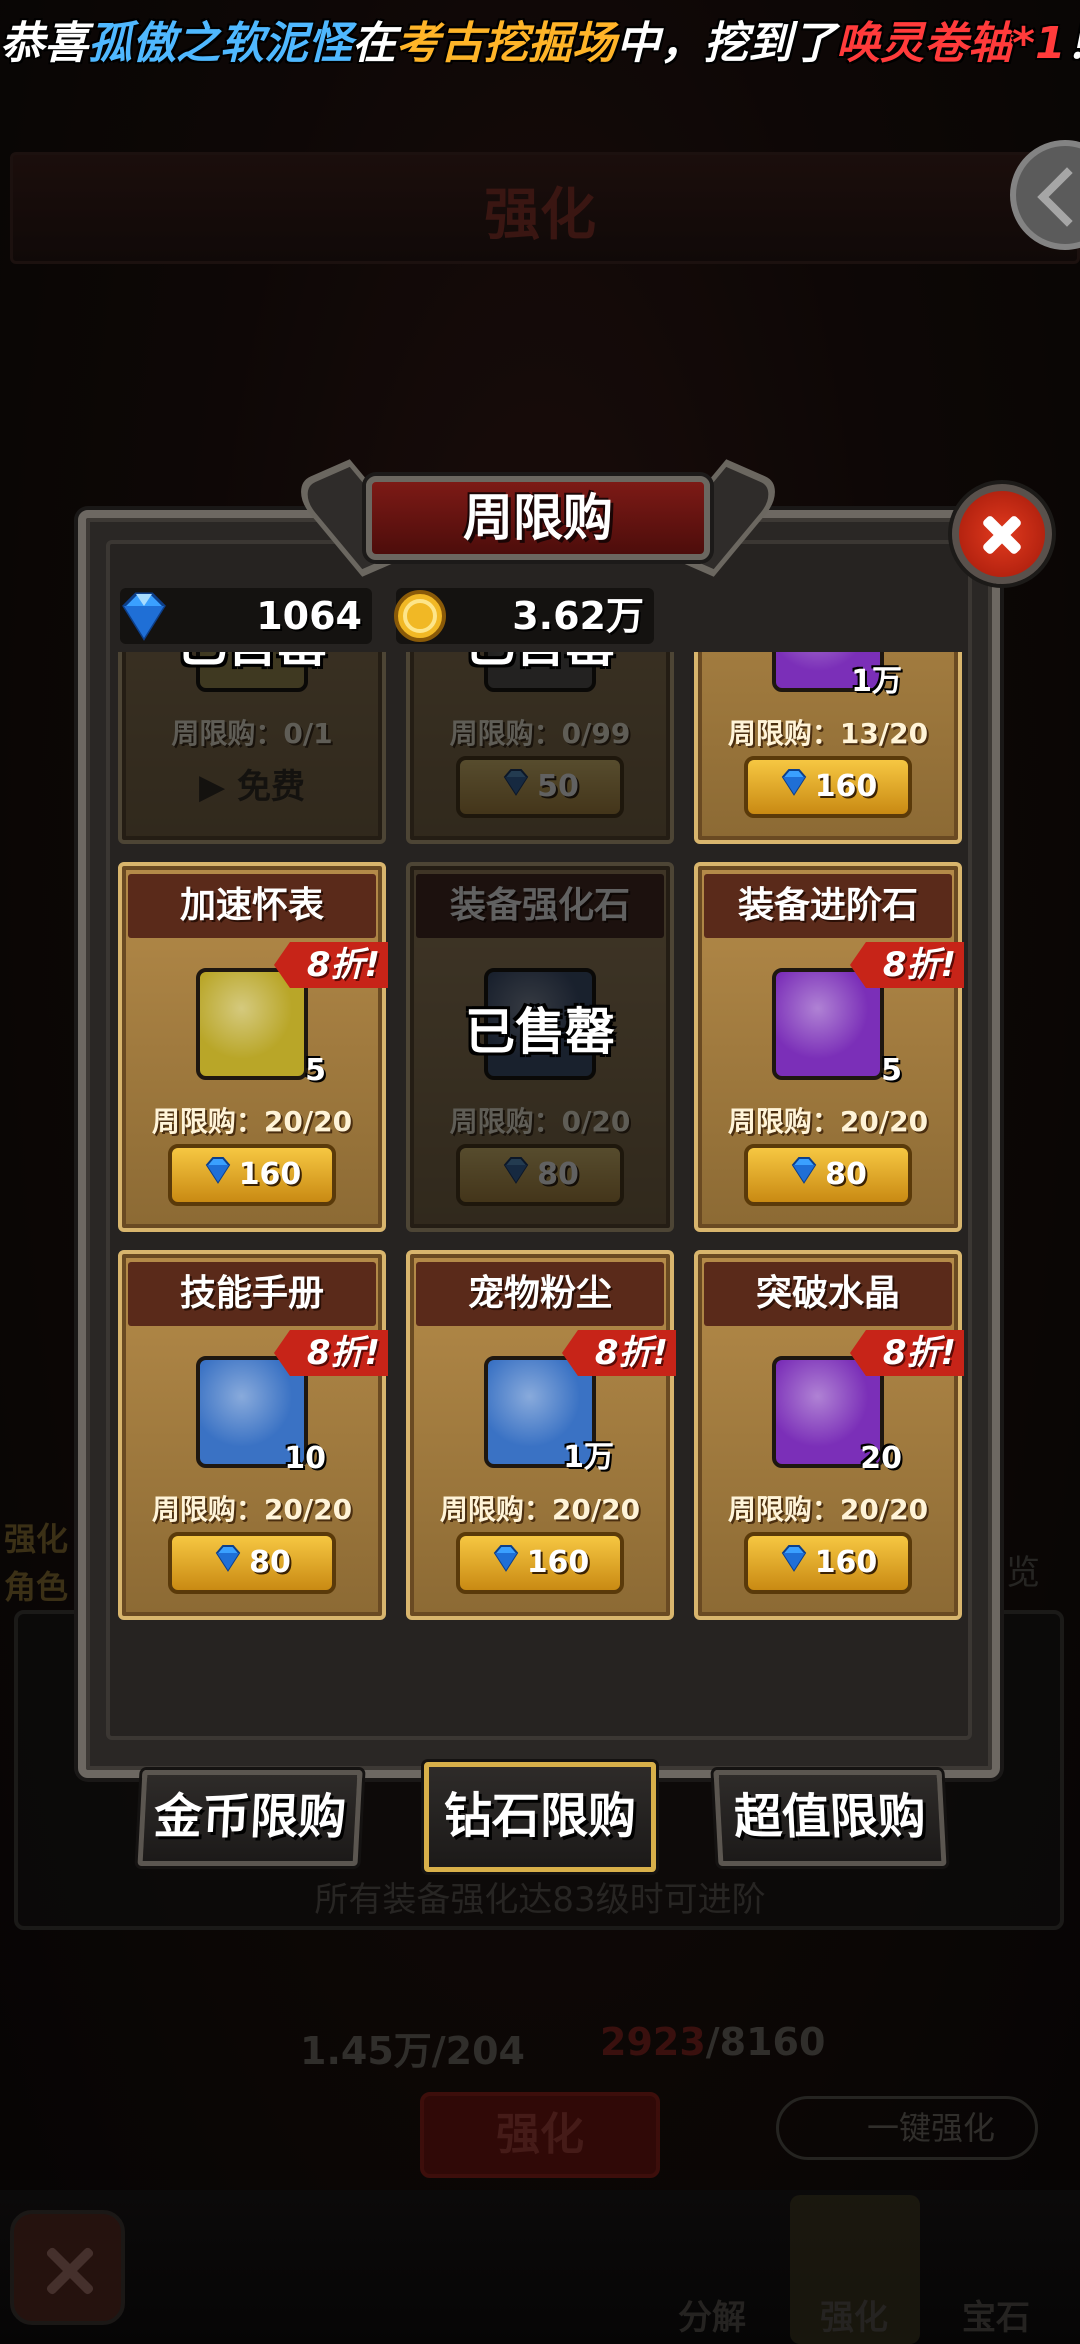 The width and height of the screenshot is (1080, 2344). Describe the element at coordinates (250, 1818) in the screenshot. I see `tab-gold-limited: 金币限购` at that location.